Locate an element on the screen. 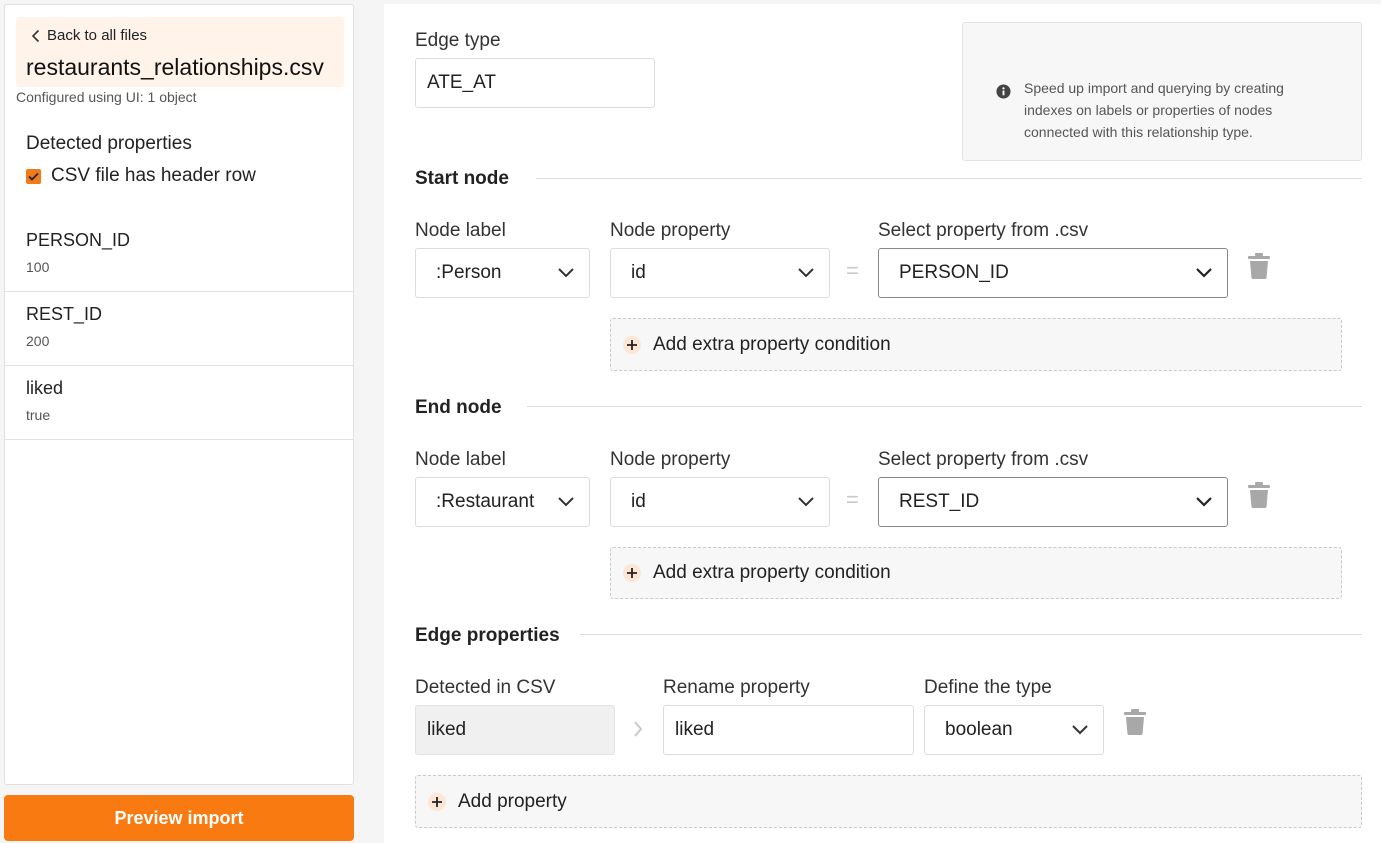  selected-value: boolean is located at coordinates (979, 729).